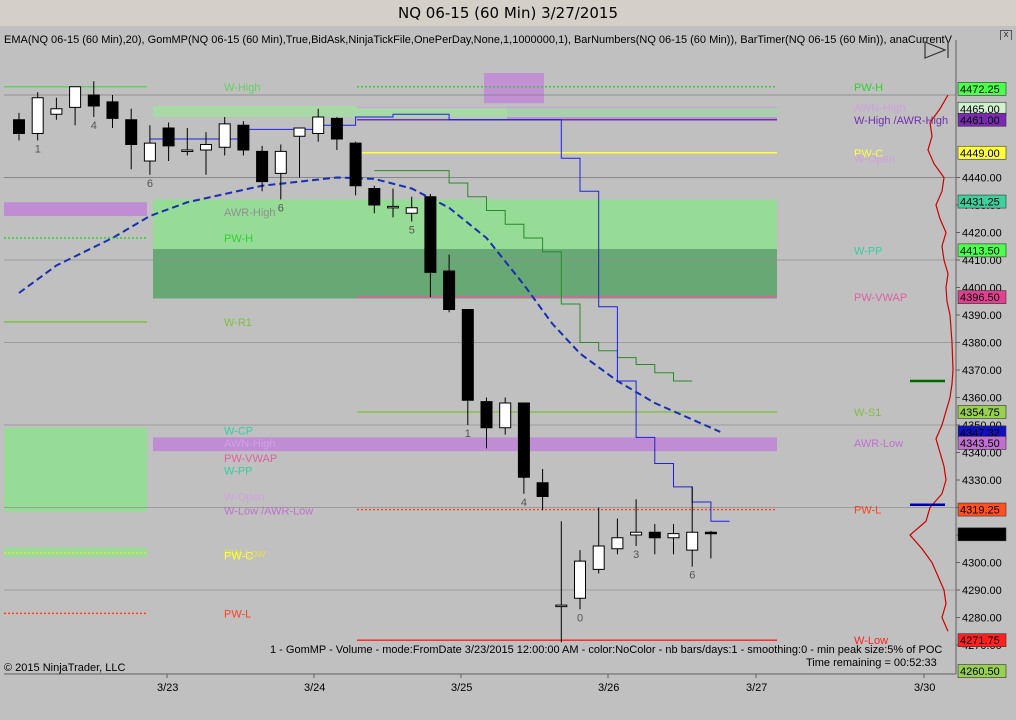  I want to click on bar-number: 0, so click(580, 618).